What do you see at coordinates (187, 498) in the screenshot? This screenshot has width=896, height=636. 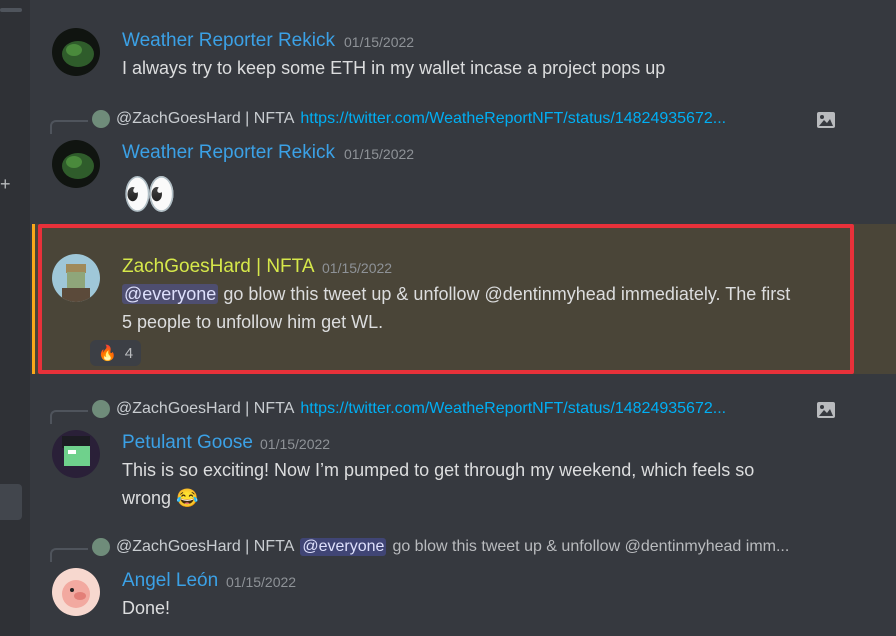 I see `laughing-emoji: 😂` at bounding box center [187, 498].